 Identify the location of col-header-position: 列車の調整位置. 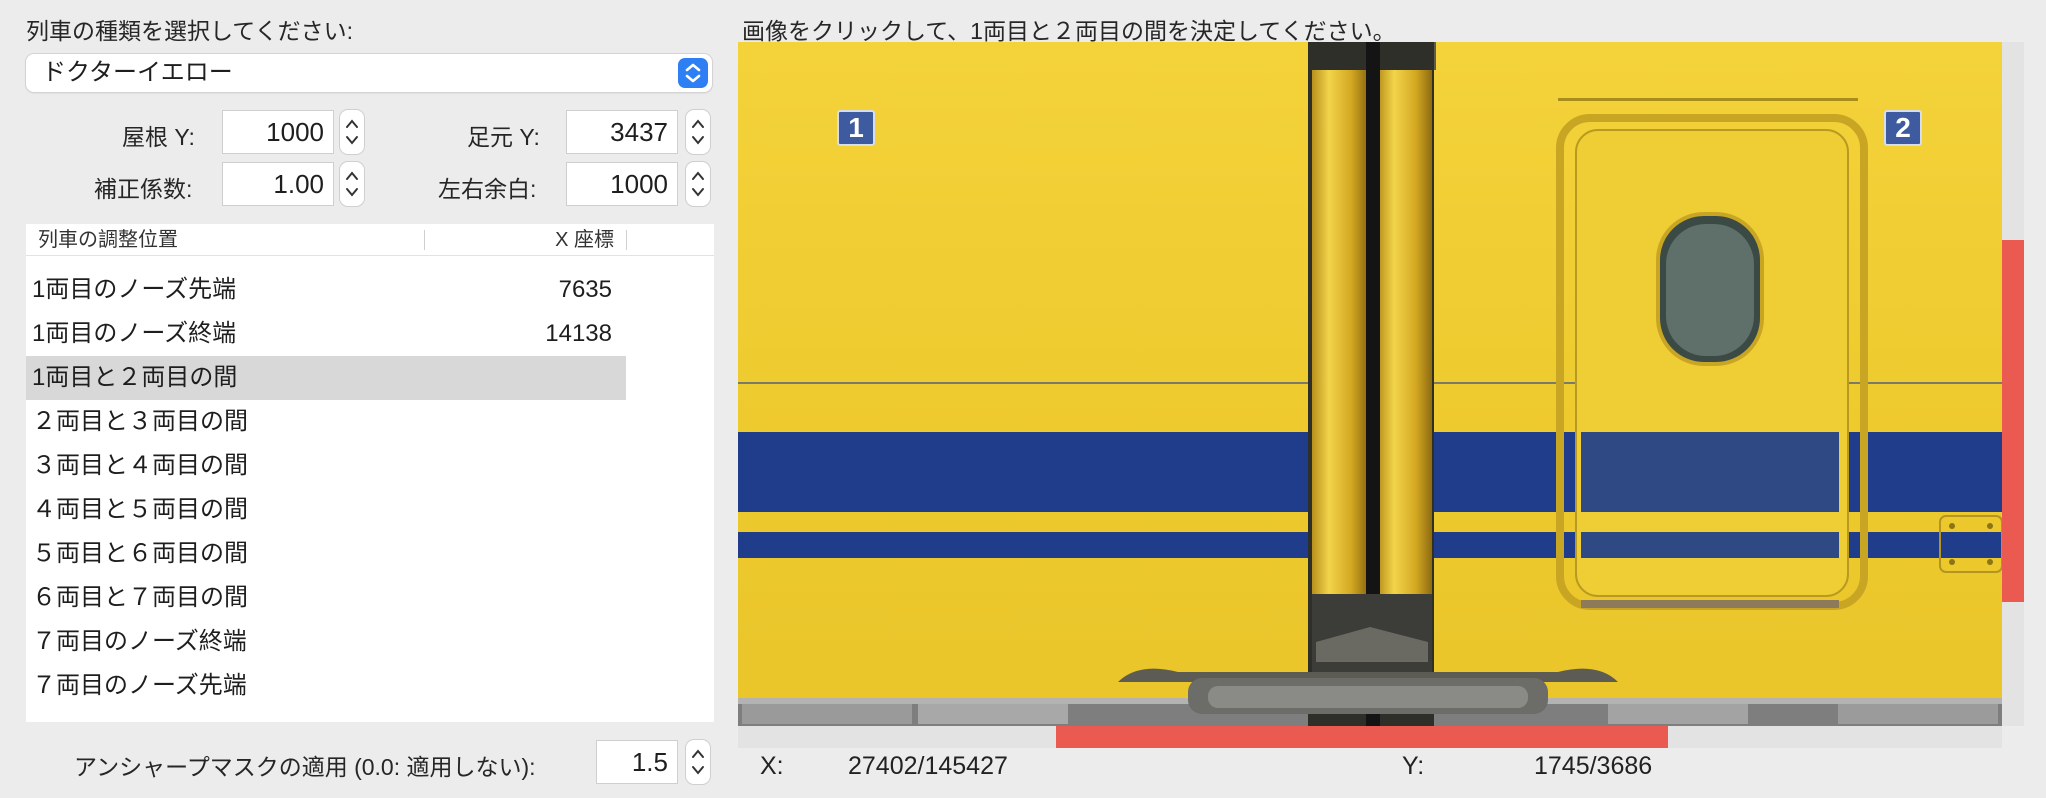
(108, 240).